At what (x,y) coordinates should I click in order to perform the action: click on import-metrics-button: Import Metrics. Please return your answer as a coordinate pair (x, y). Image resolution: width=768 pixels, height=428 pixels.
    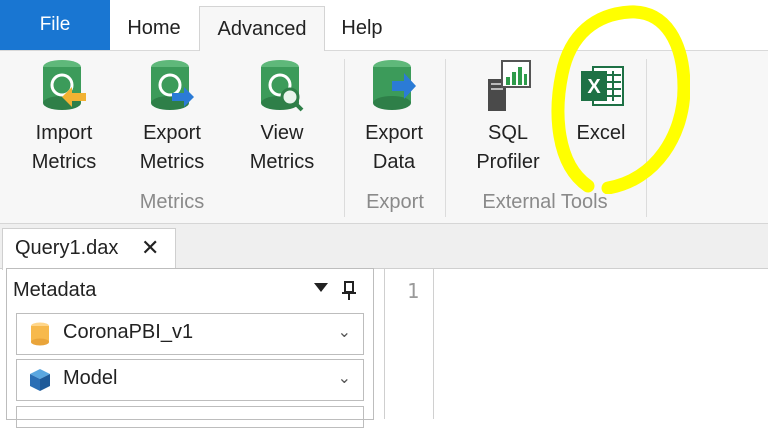
    Looking at the image, I should click on (64, 116).